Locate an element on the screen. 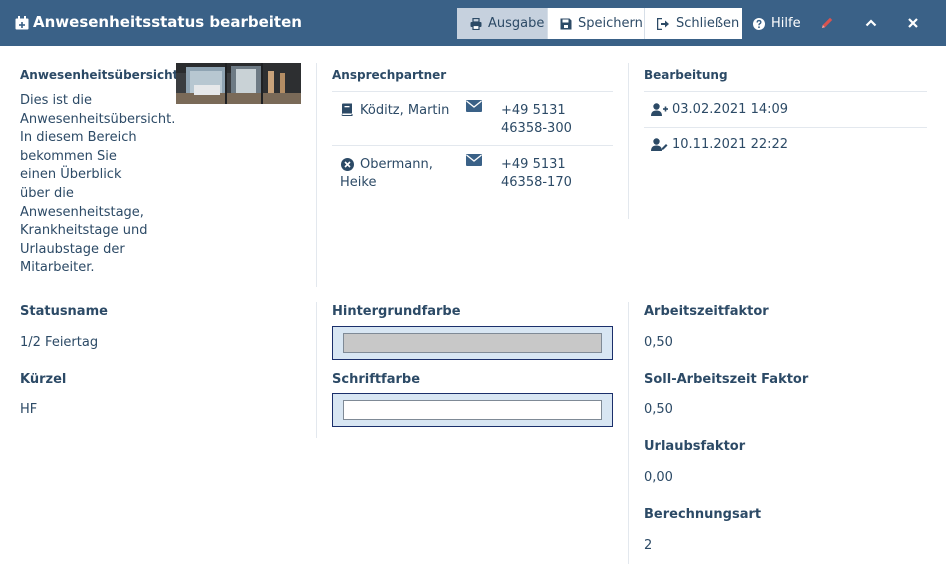 The image size is (946, 570). contact-name-line: Obermann, is located at coordinates (396, 164).